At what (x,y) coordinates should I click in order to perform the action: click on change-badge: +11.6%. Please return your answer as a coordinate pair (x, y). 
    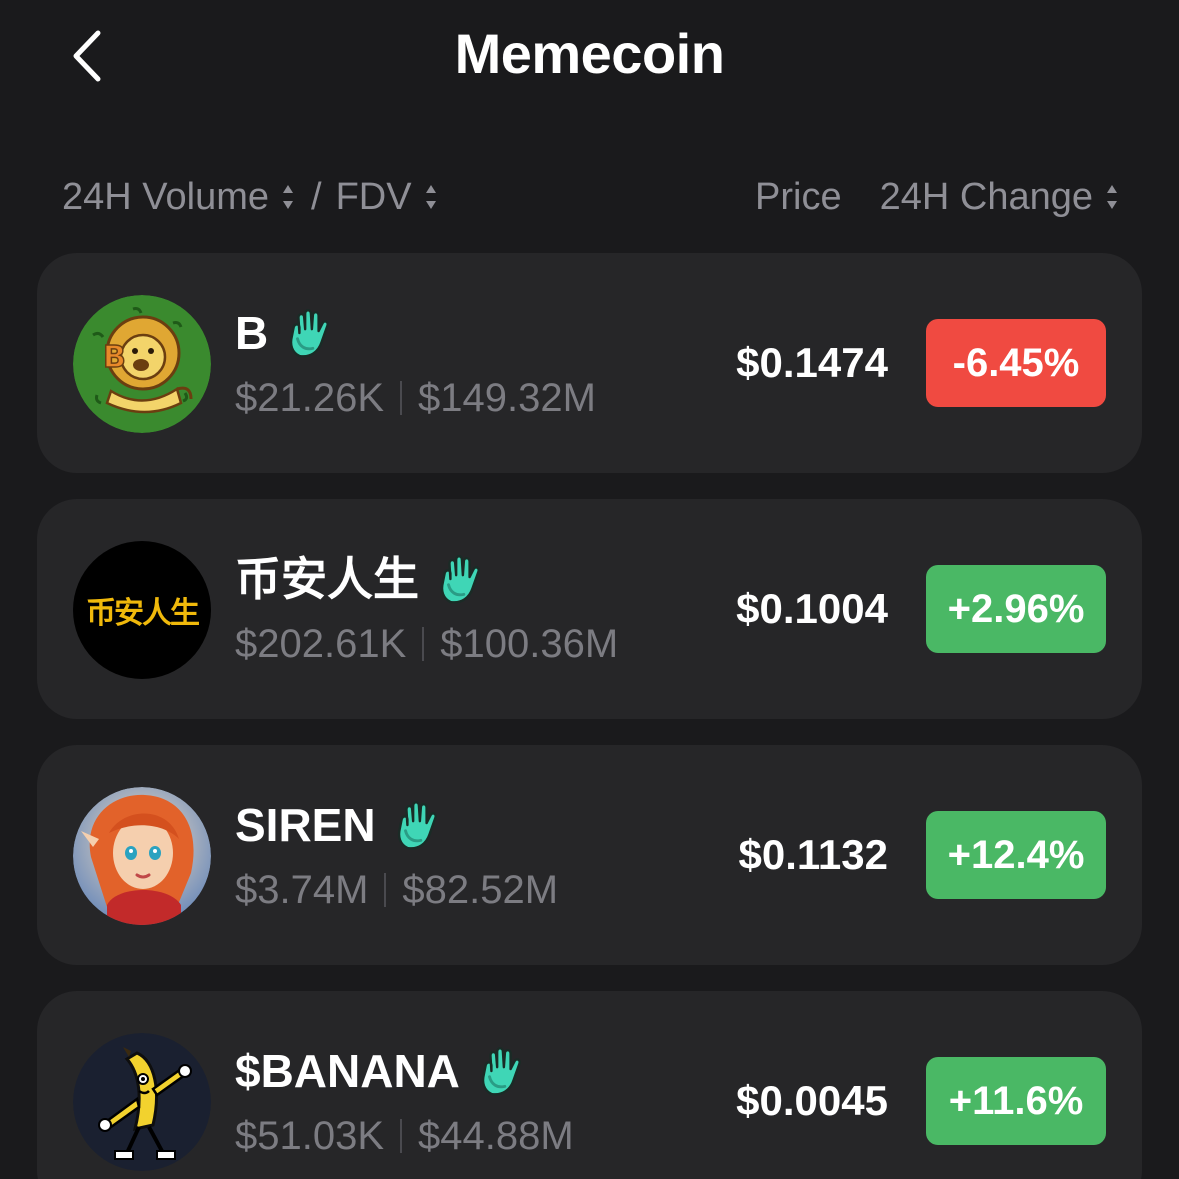
    Looking at the image, I should click on (1016, 1101).